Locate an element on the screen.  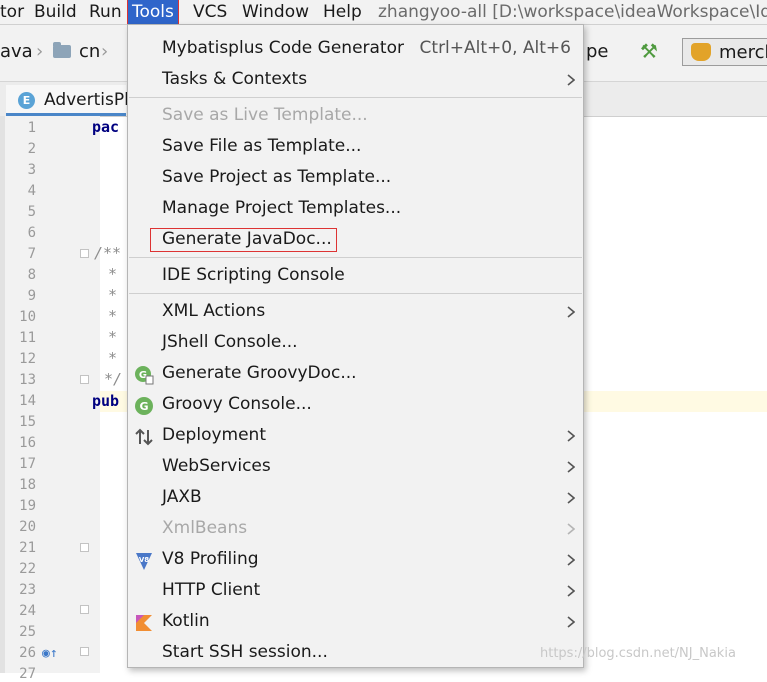
menu-item-label: HTTP Client is located at coordinates (211, 590).